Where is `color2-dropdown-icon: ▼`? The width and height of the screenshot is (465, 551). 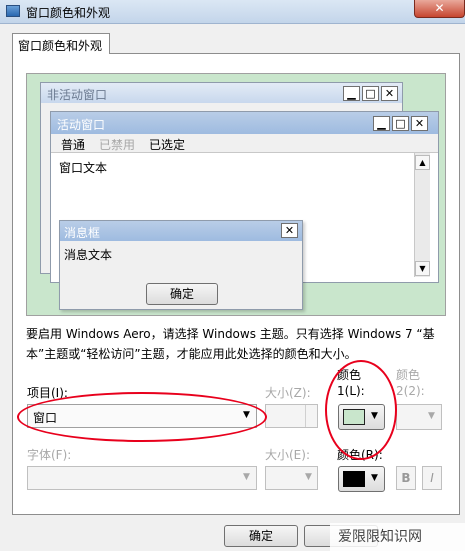 color2-dropdown-icon: ▼ is located at coordinates (431, 416).